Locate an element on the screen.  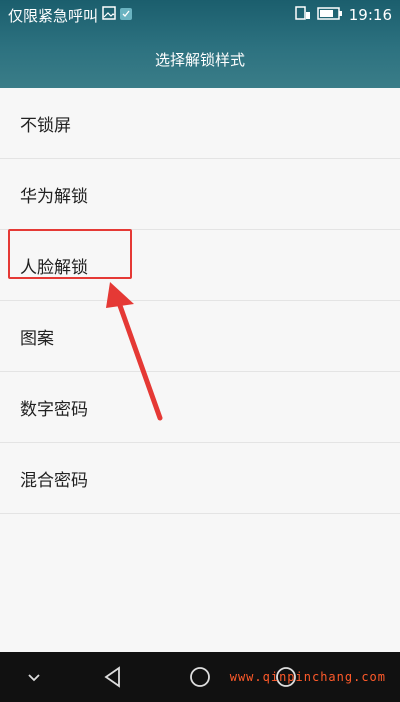
chevron-down-icon is located at coordinates (34, 677).